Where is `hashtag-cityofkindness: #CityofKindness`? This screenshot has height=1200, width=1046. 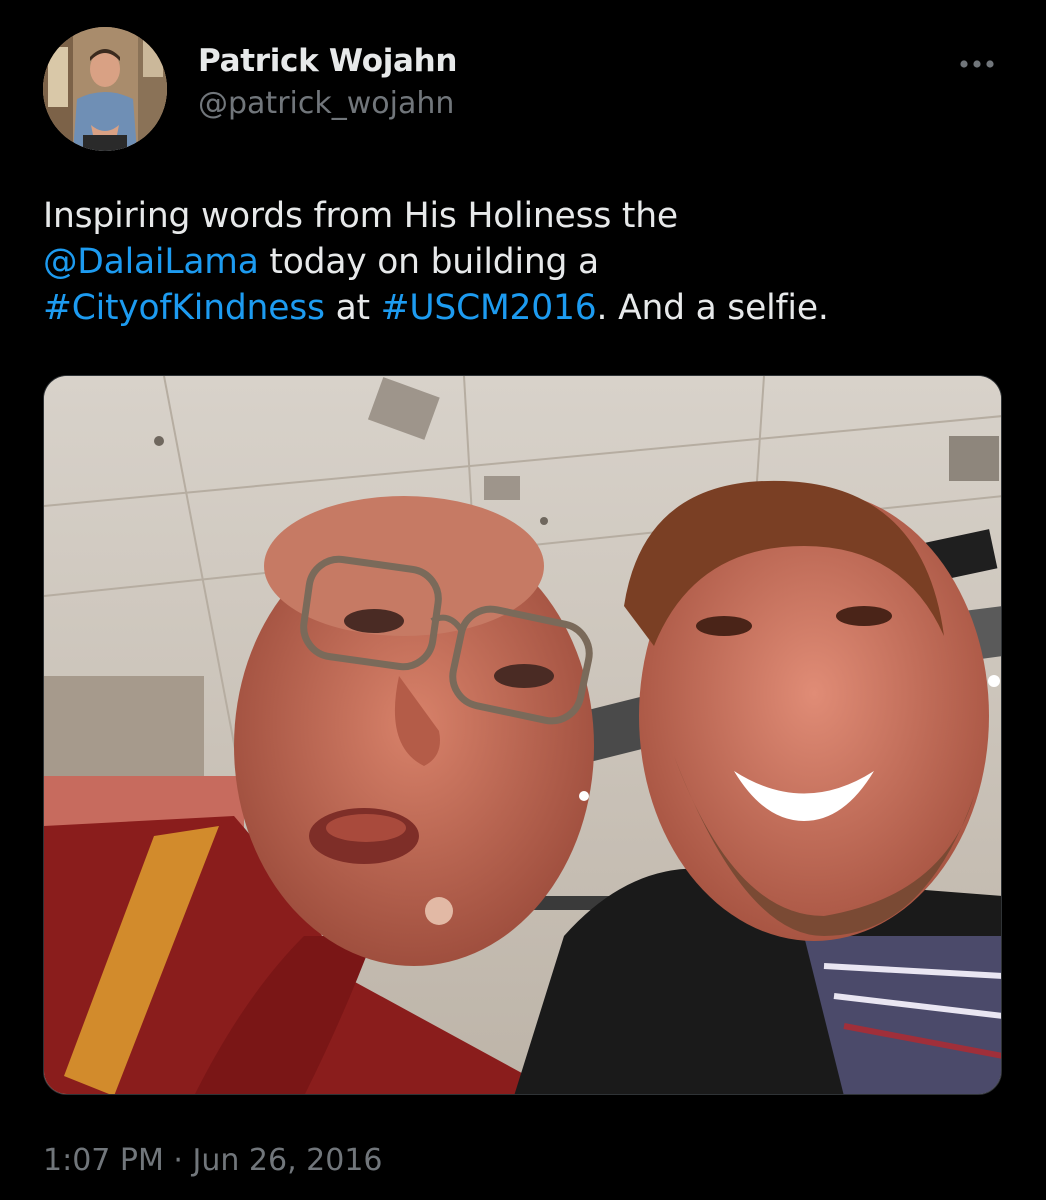 hashtag-cityofkindness: #CityofKindness is located at coordinates (184, 308).